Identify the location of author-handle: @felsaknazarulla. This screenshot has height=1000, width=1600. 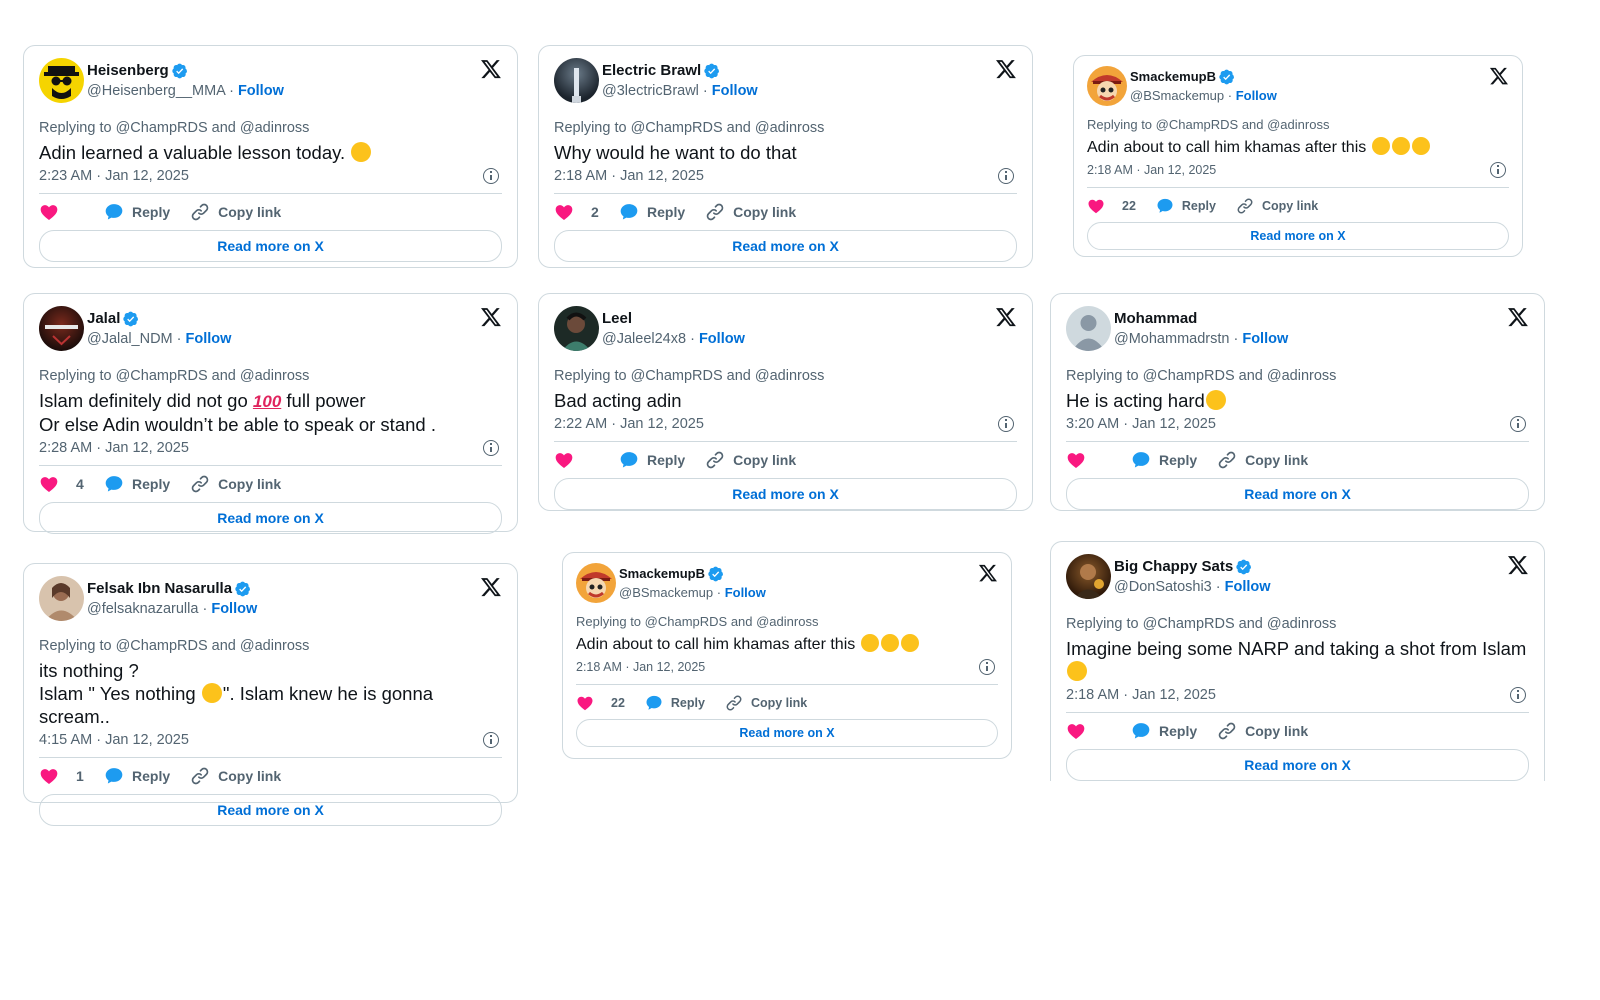
(142, 609).